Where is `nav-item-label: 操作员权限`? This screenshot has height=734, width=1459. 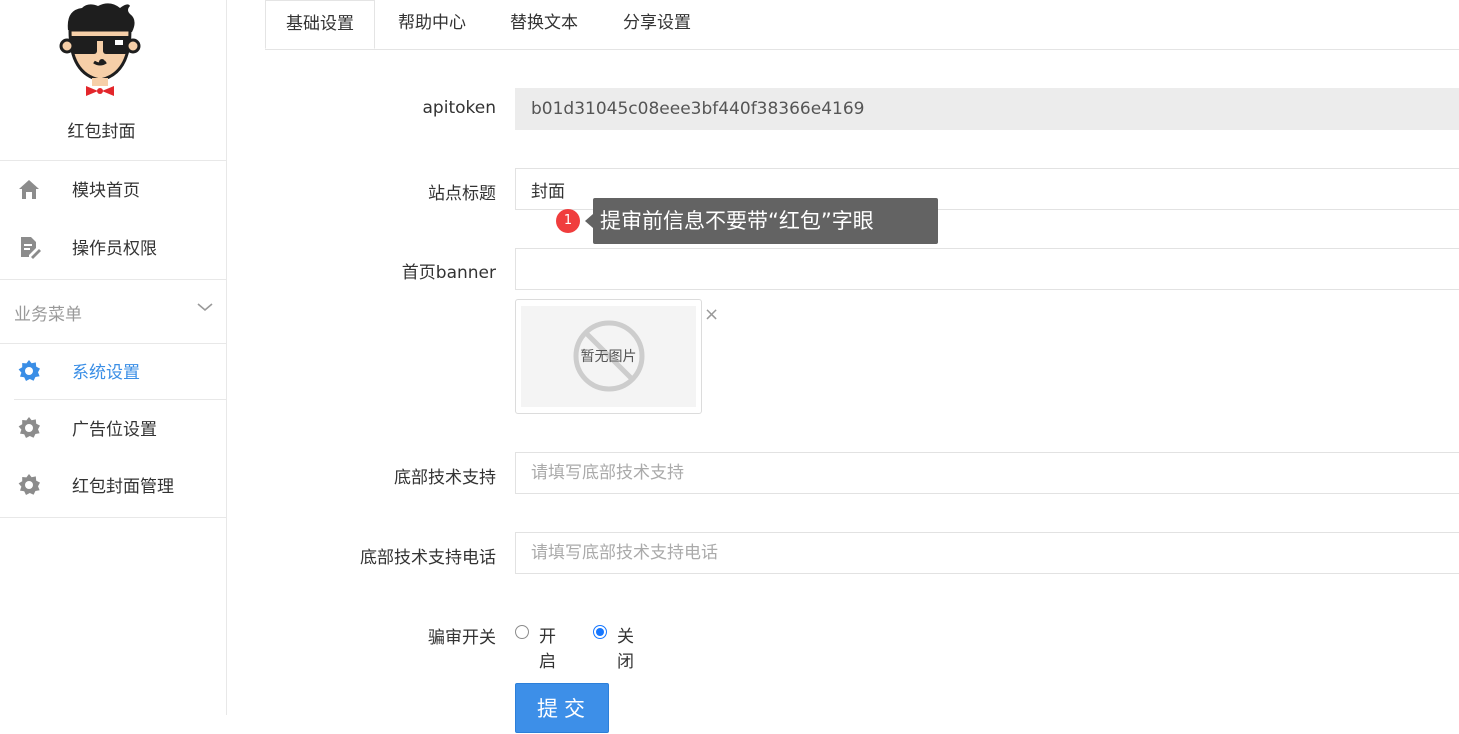
nav-item-label: 操作员权限 is located at coordinates (114, 249).